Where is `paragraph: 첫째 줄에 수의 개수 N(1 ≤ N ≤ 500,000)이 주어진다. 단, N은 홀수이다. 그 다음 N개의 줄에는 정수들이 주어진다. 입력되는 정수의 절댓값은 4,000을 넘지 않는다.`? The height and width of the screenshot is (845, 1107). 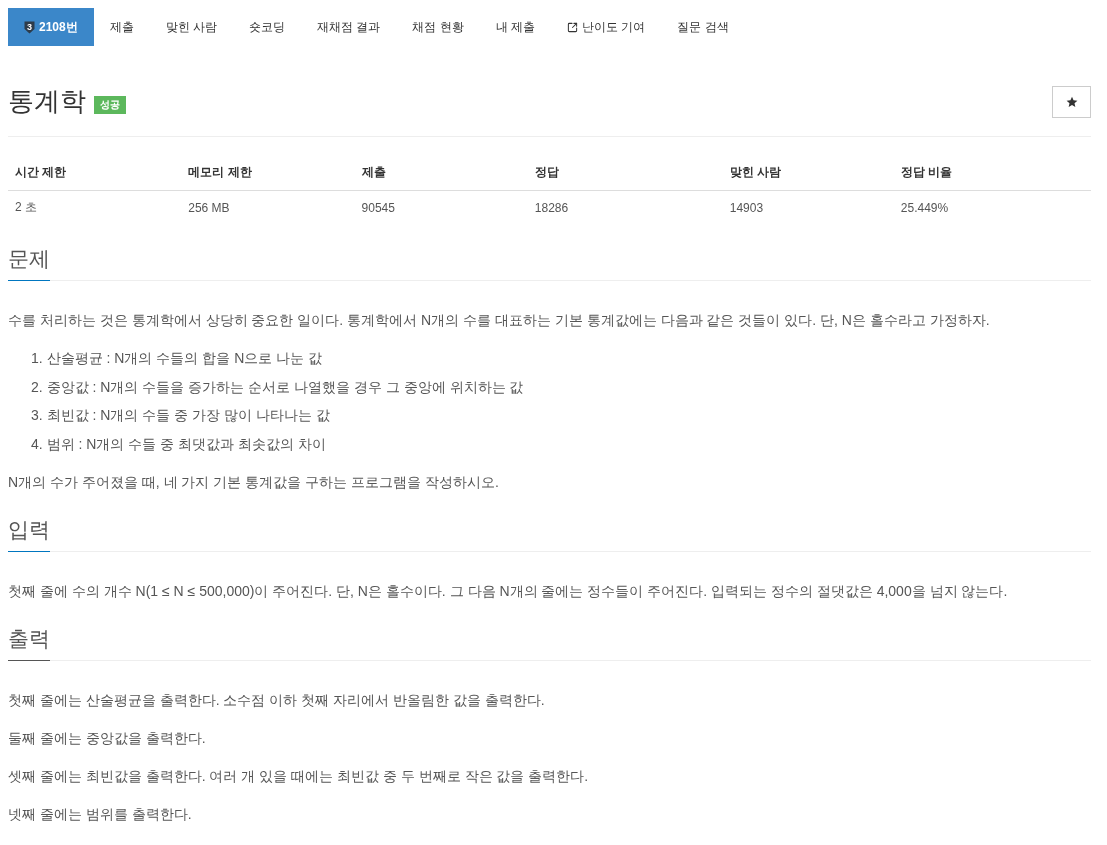
paragraph: 첫째 줄에 수의 개수 N(1 ≤ N ≤ 500,000)이 주어진다. 단, N은 홀수이다. 그 다음 N개의 줄에는 정수들이 주어진다. 입력되는 정수의 절댓값은 4,000을 넘지 않는다. is located at coordinates (508, 591).